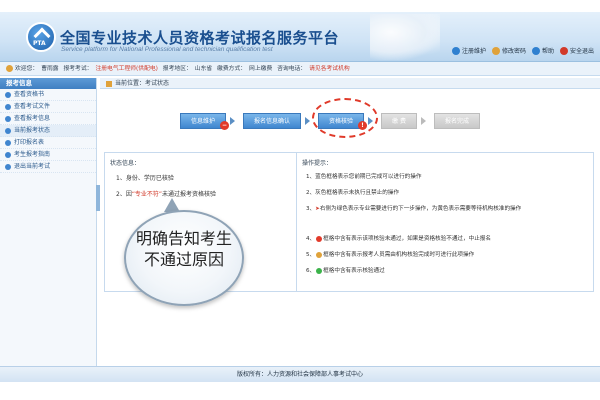  What do you see at coordinates (399, 255) in the screenshot?
I see `tip-text: 框格中含有表示报考人员需由机构核验完成时可进行此项操作` at bounding box center [399, 255].